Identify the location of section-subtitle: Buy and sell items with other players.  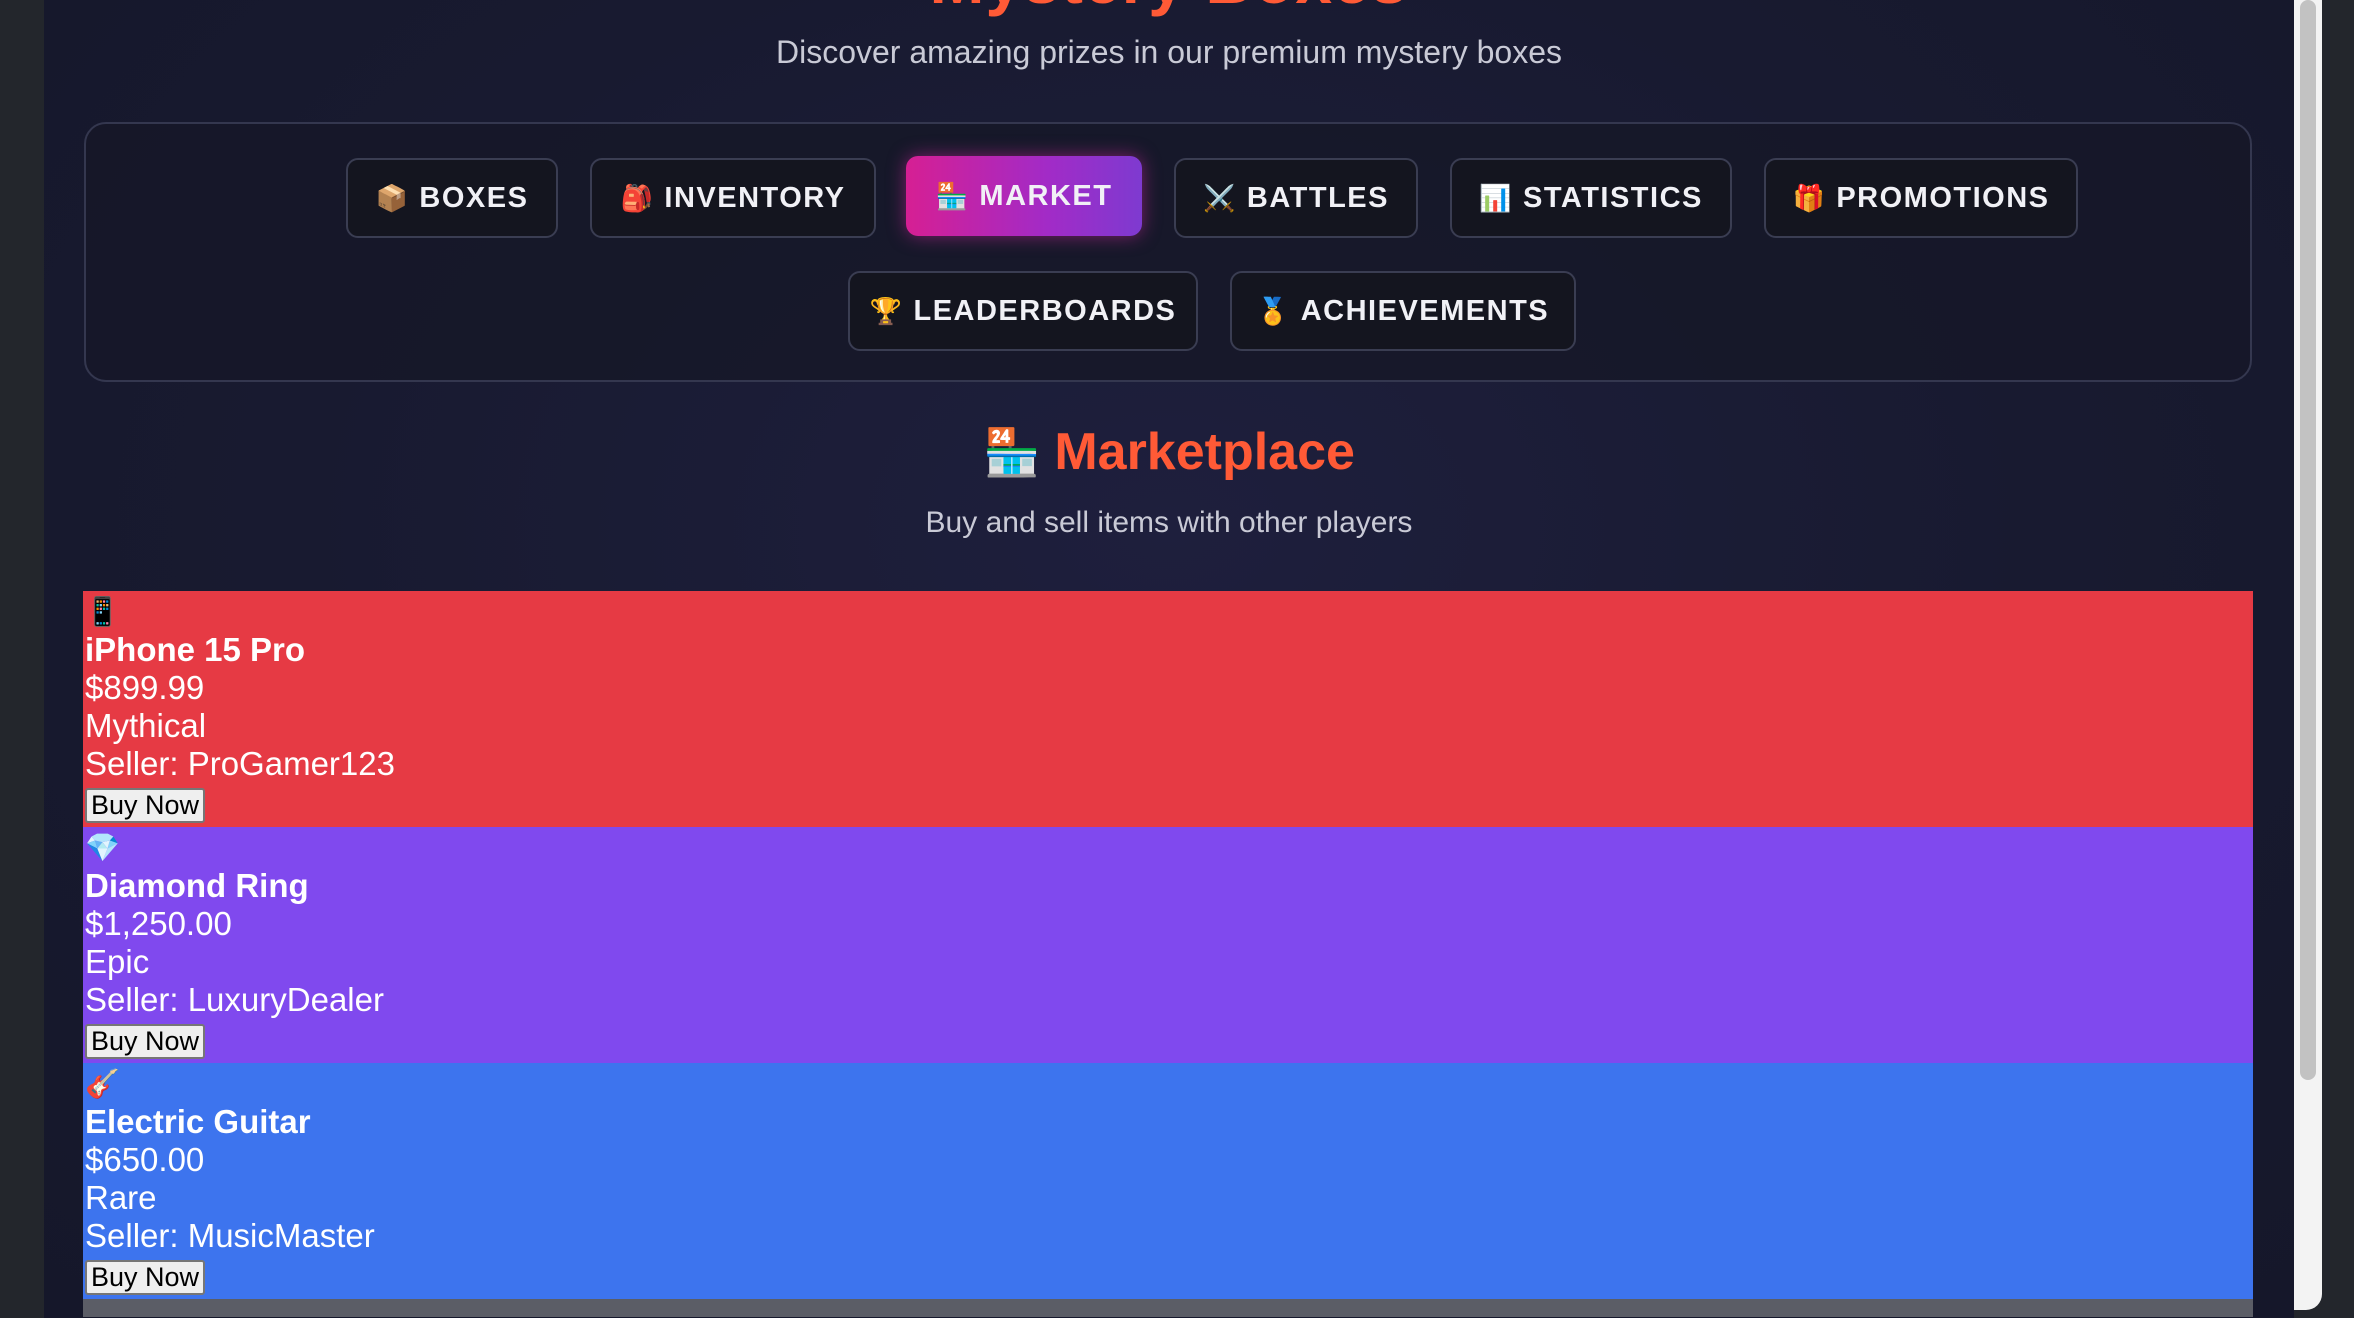
(1169, 522).